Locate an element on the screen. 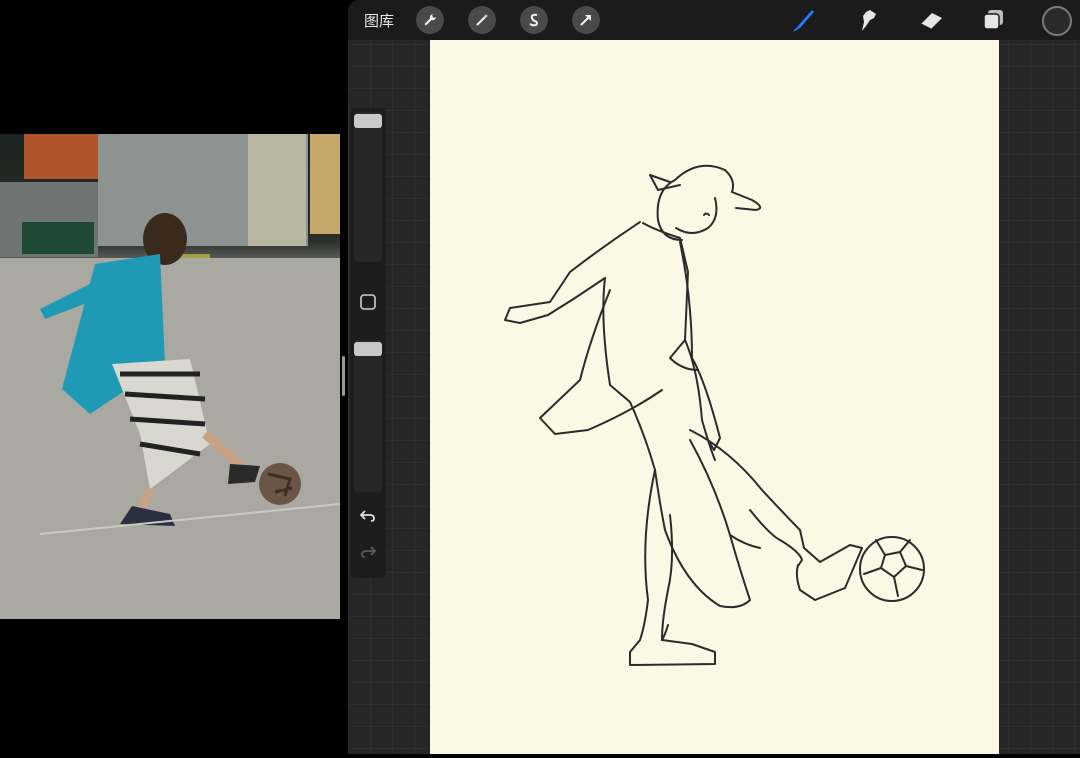  undo-button is located at coordinates (368, 516).